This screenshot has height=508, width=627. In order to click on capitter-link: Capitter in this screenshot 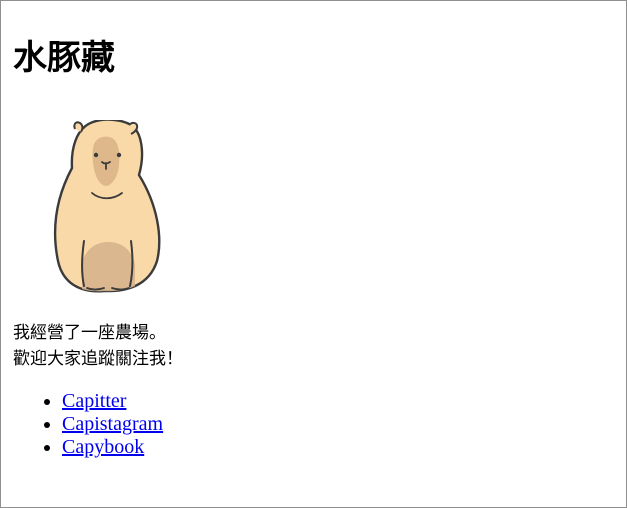, I will do `click(94, 401)`.